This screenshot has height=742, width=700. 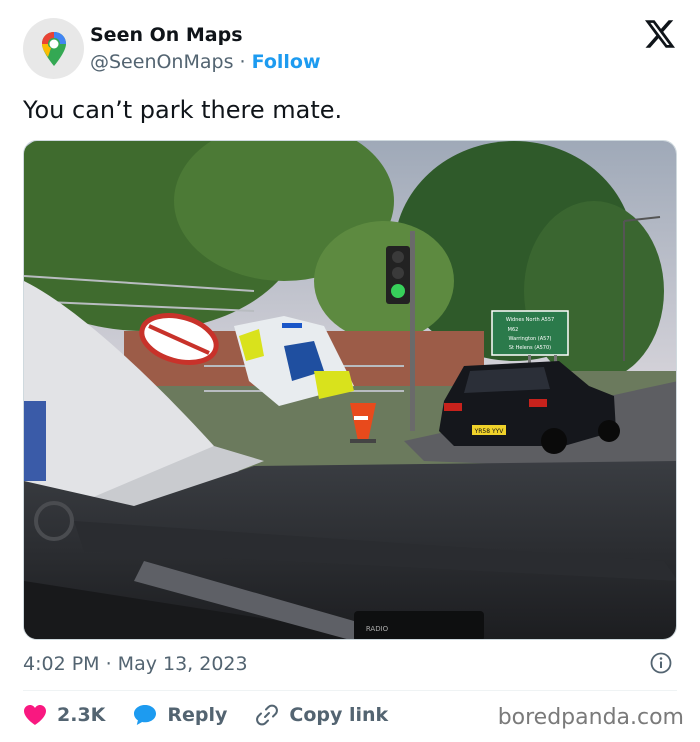 I want to click on avatar, so click(x=53, y=48).